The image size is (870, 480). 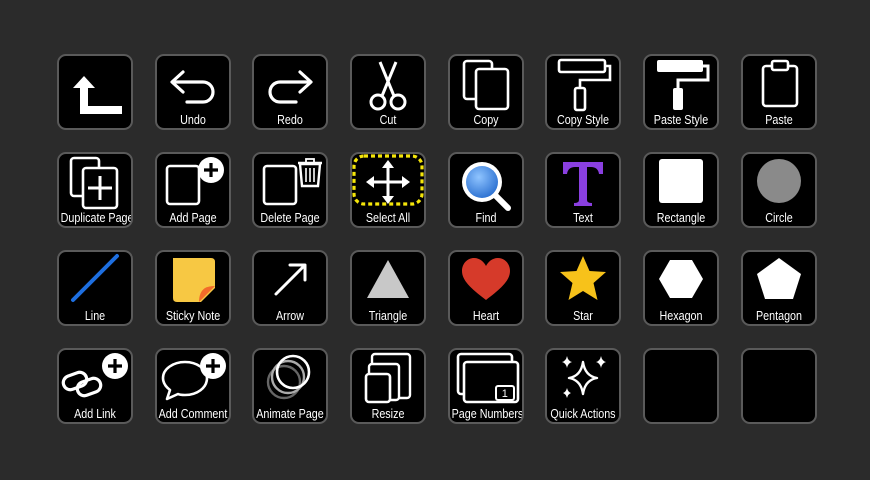 What do you see at coordinates (95, 386) in the screenshot?
I see `add-link-button: Add Link` at bounding box center [95, 386].